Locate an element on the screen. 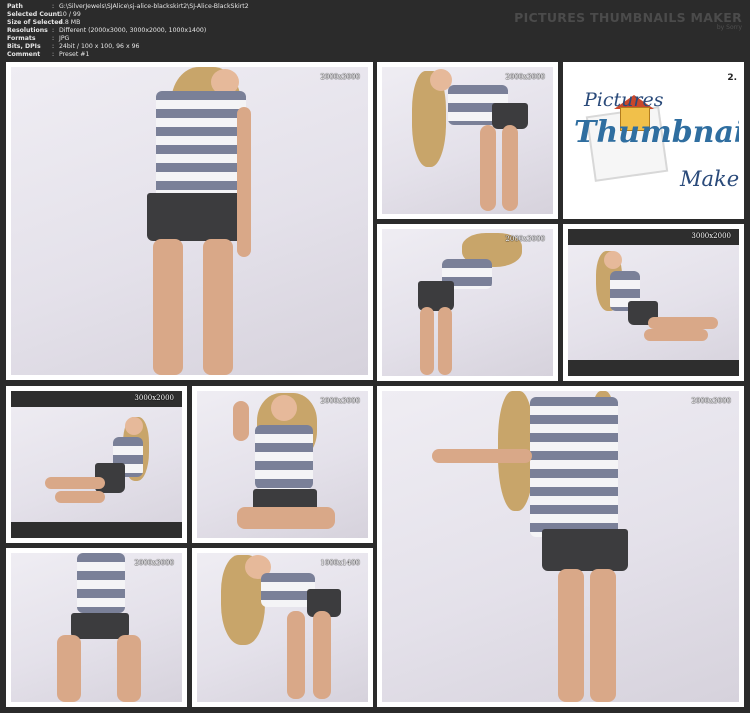 The height and width of the screenshot is (713, 750). logo-text-maker: Maker is located at coordinates (709, 179).